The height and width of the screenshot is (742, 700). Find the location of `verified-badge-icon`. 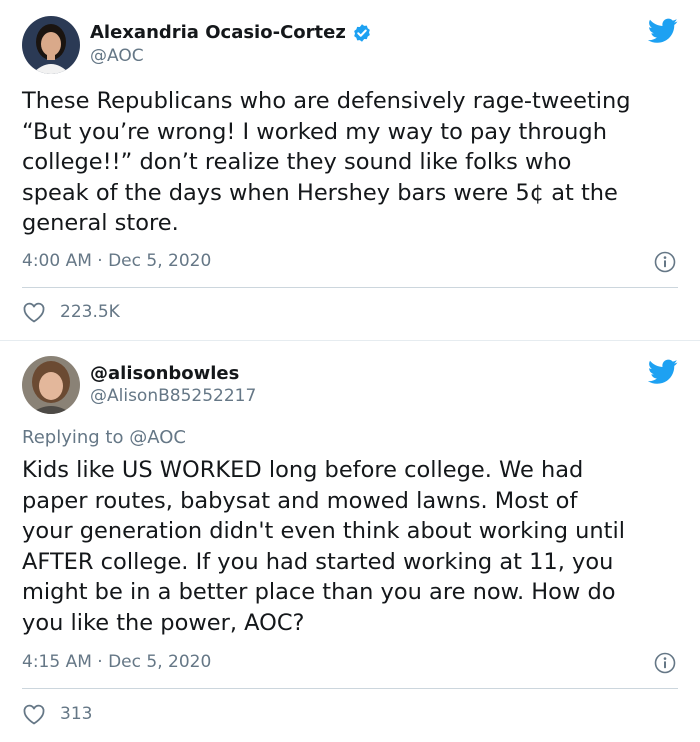

verified-badge-icon is located at coordinates (361, 32).